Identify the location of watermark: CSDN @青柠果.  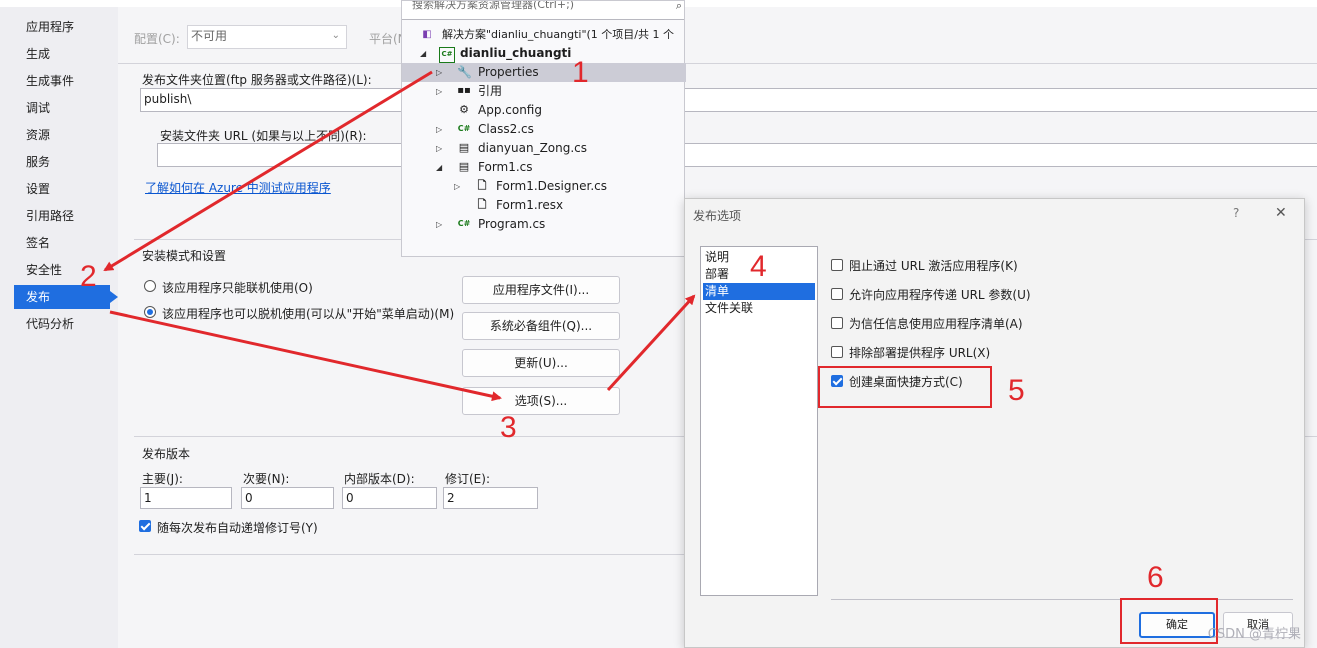
(1254, 634).